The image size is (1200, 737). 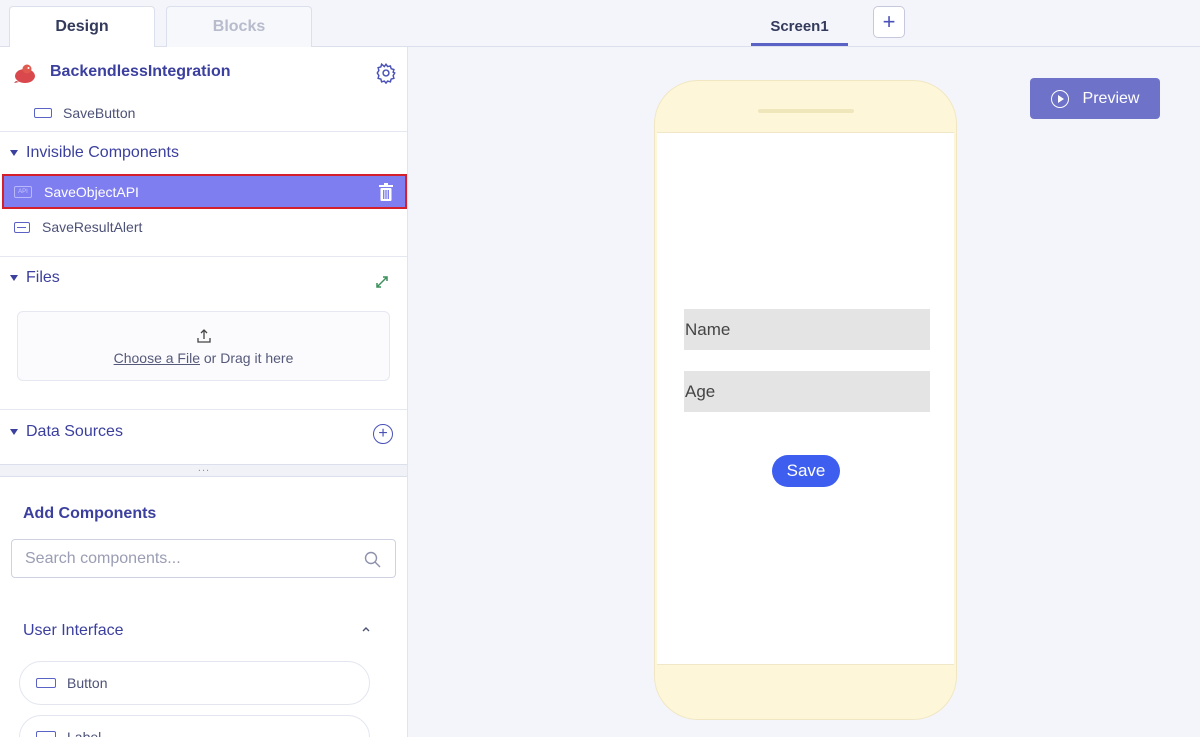 What do you see at coordinates (92, 227) in the screenshot?
I see `tree-item-label: SaveResultAlert` at bounding box center [92, 227].